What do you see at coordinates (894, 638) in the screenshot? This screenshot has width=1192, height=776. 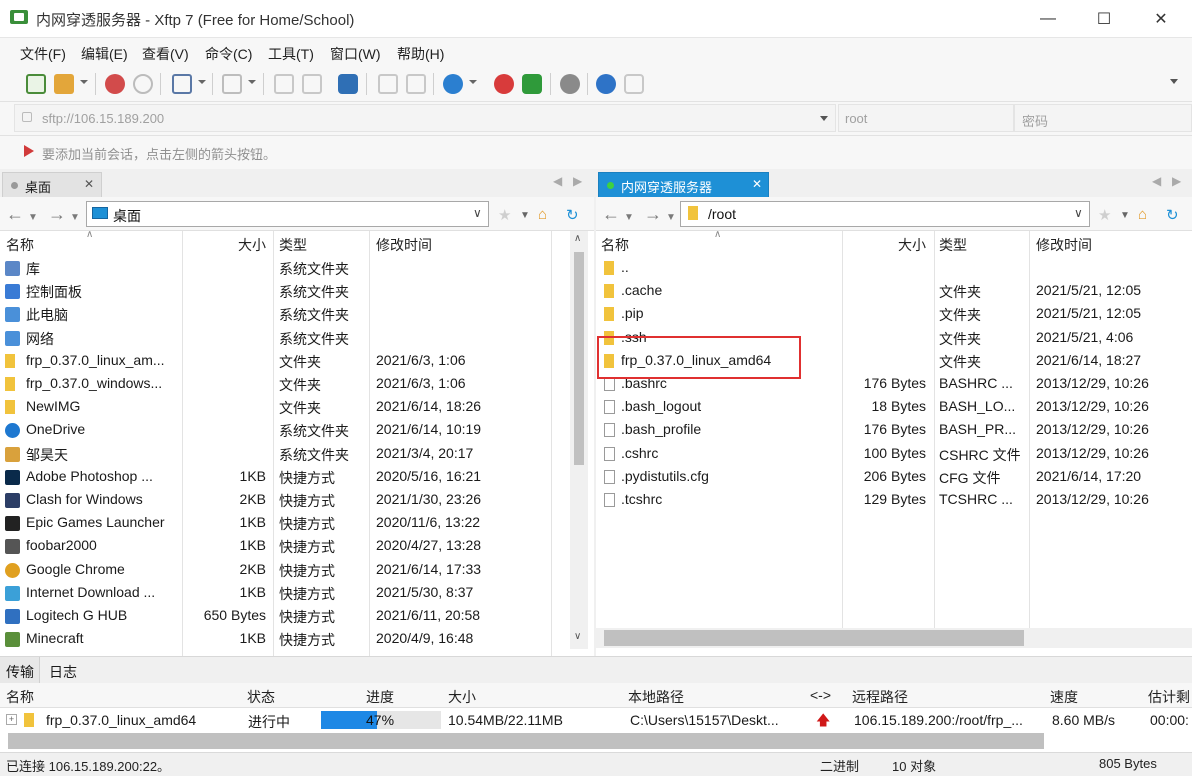 I see `right-horizontal-scrollbar` at bounding box center [894, 638].